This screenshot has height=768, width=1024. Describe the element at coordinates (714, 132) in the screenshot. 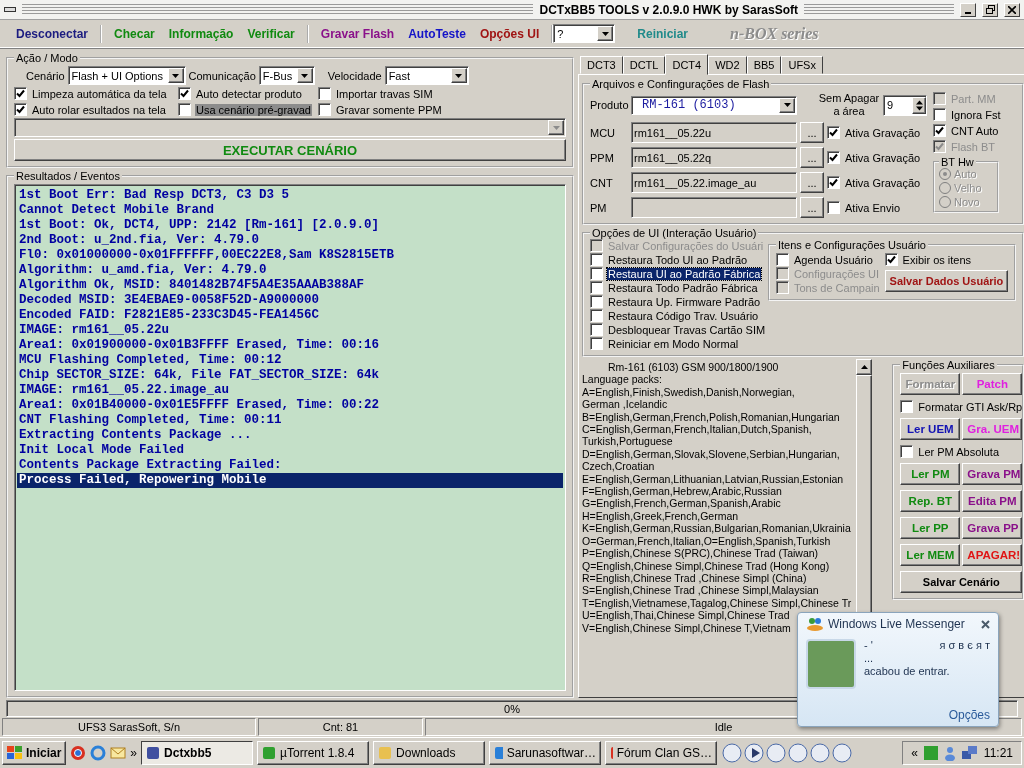

I see `file-path-field: rm161__05.22u` at that location.